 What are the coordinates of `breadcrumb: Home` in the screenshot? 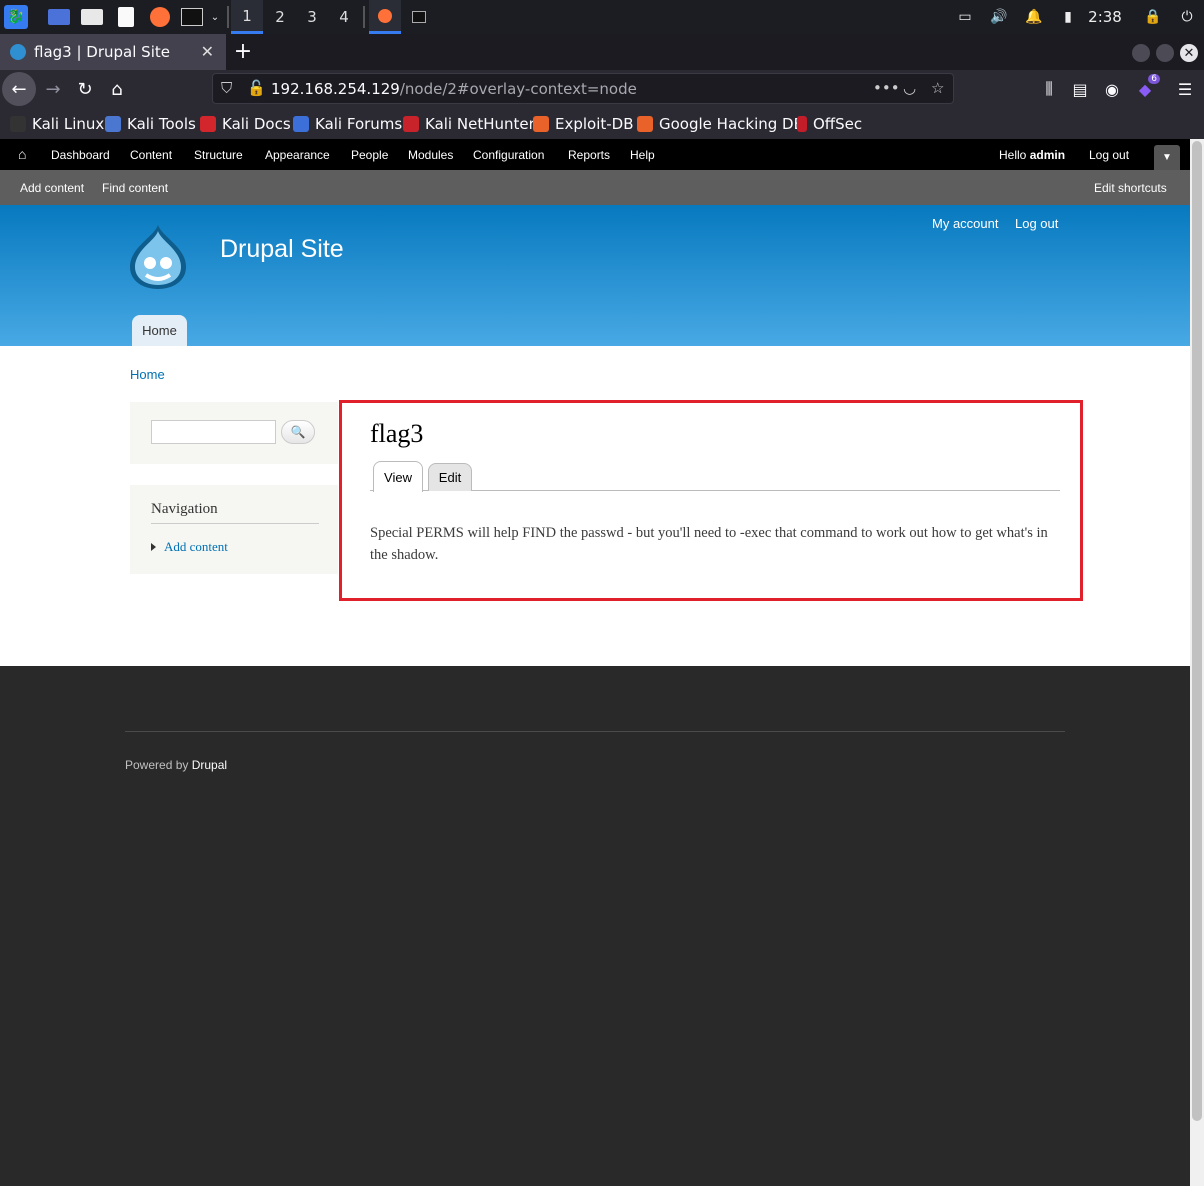 It's located at (147, 374).